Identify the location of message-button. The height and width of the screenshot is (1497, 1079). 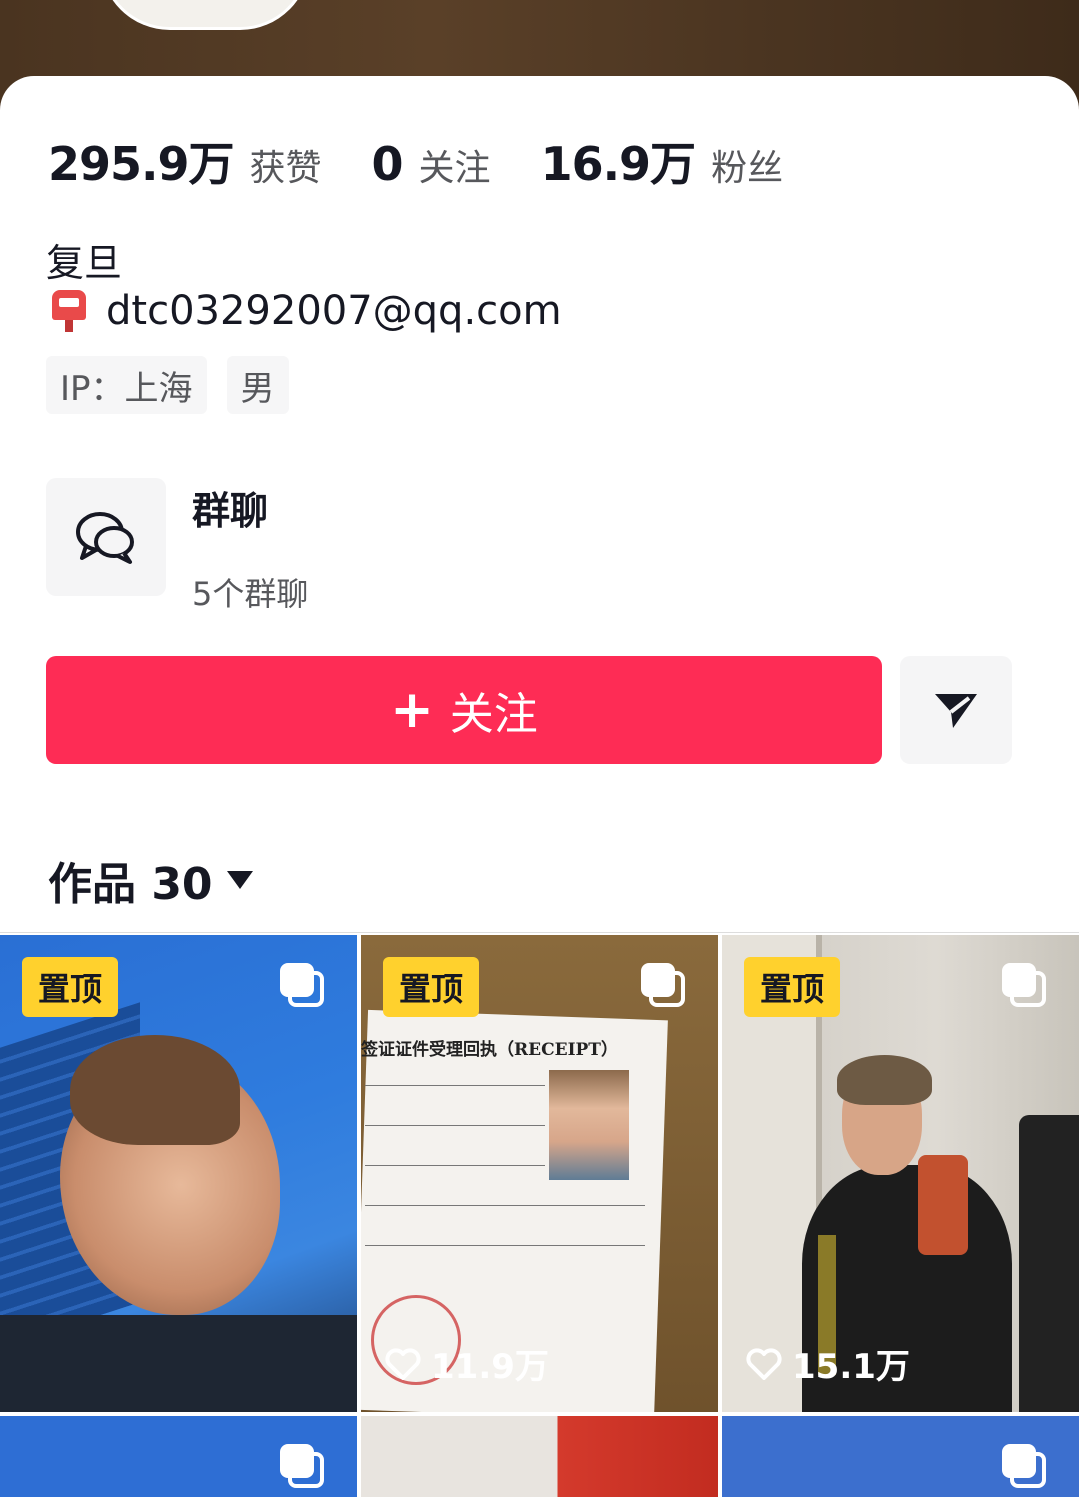
(956, 710).